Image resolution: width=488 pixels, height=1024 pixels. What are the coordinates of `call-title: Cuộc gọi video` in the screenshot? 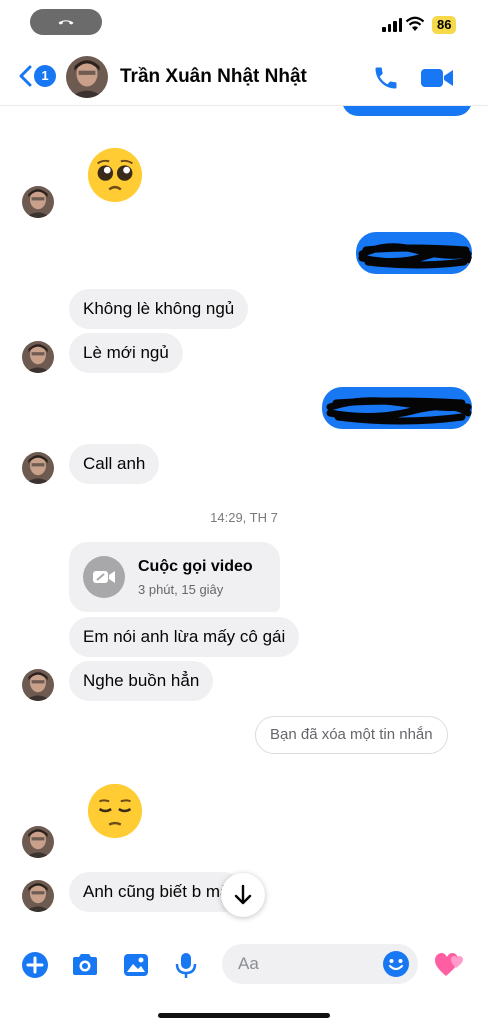 It's located at (195, 566).